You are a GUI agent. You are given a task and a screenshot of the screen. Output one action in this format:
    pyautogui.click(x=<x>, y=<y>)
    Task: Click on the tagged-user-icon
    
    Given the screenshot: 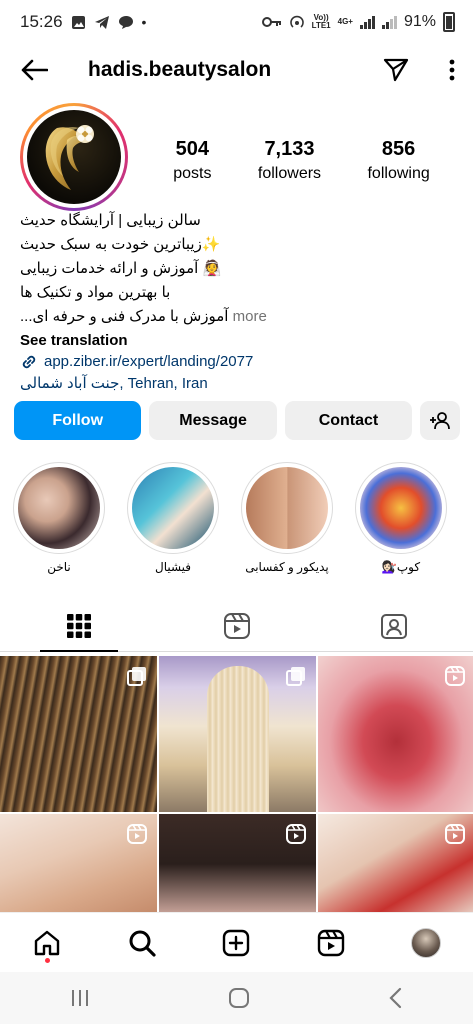 What is the action you would take?
    pyautogui.click(x=394, y=626)
    